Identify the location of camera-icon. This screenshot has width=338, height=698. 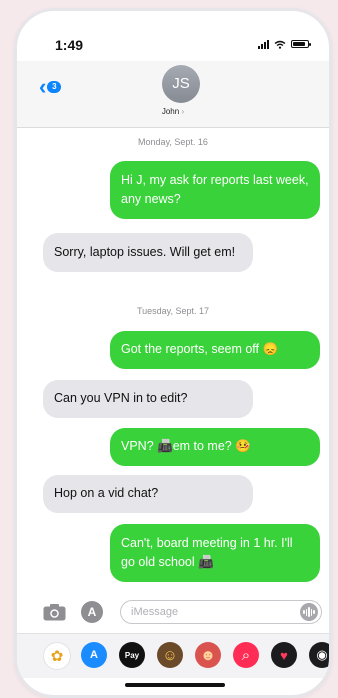
(54, 612).